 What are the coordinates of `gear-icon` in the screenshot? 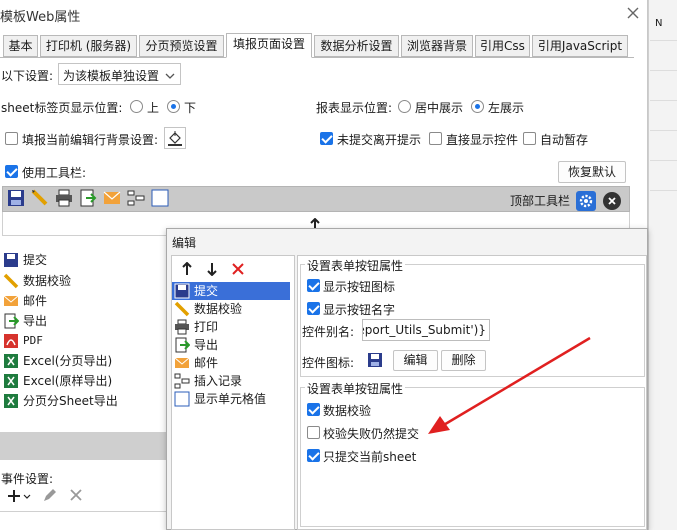 It's located at (586, 201).